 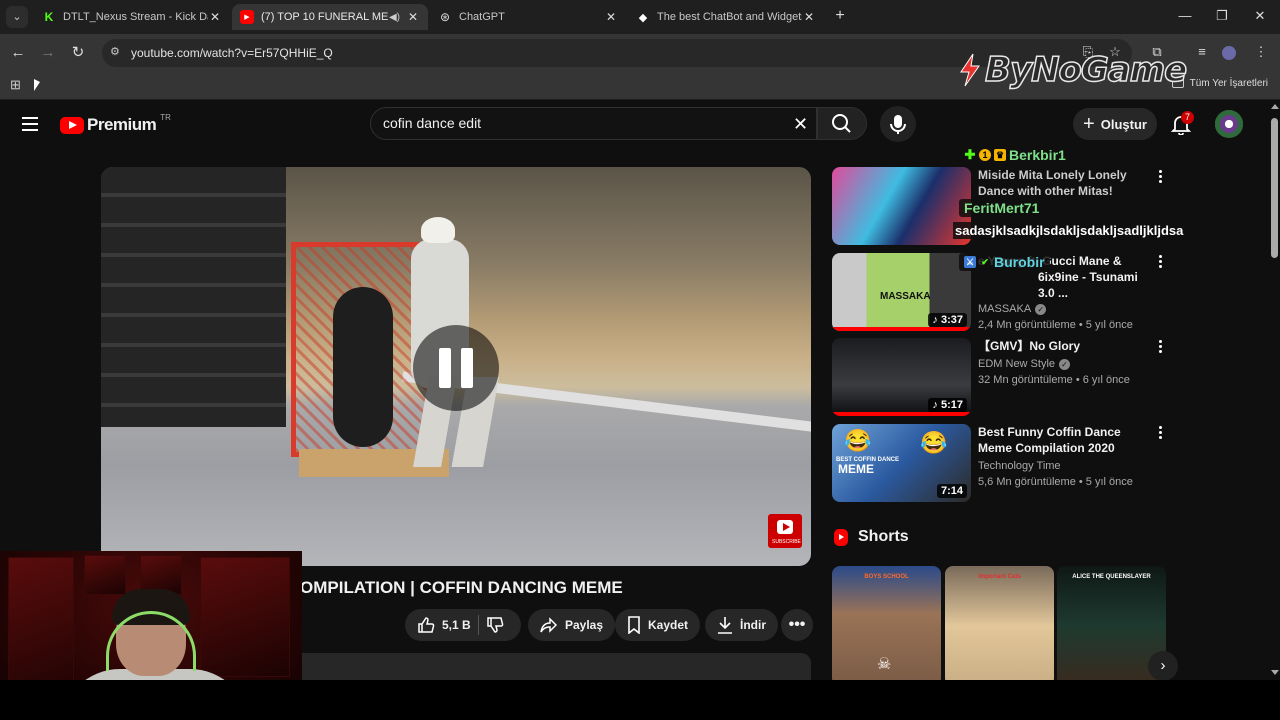 What do you see at coordinates (883, 536) in the screenshot?
I see `shorts-label: Shorts` at bounding box center [883, 536].